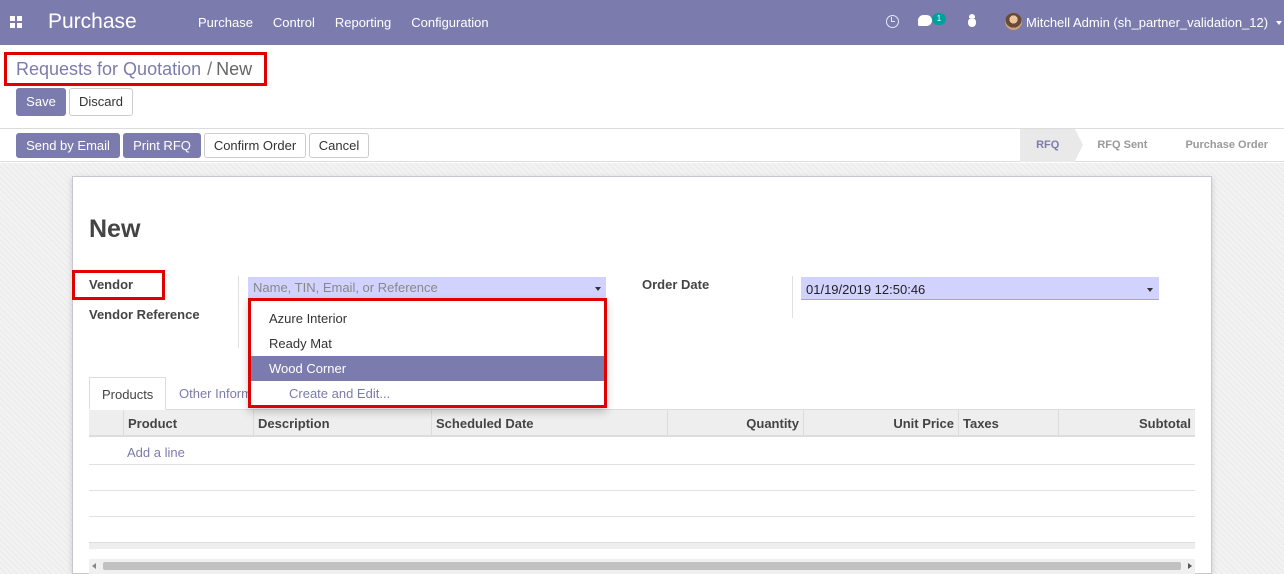  Describe the element at coordinates (92, 22) in the screenshot. I see `app-brand: Purchase` at that location.